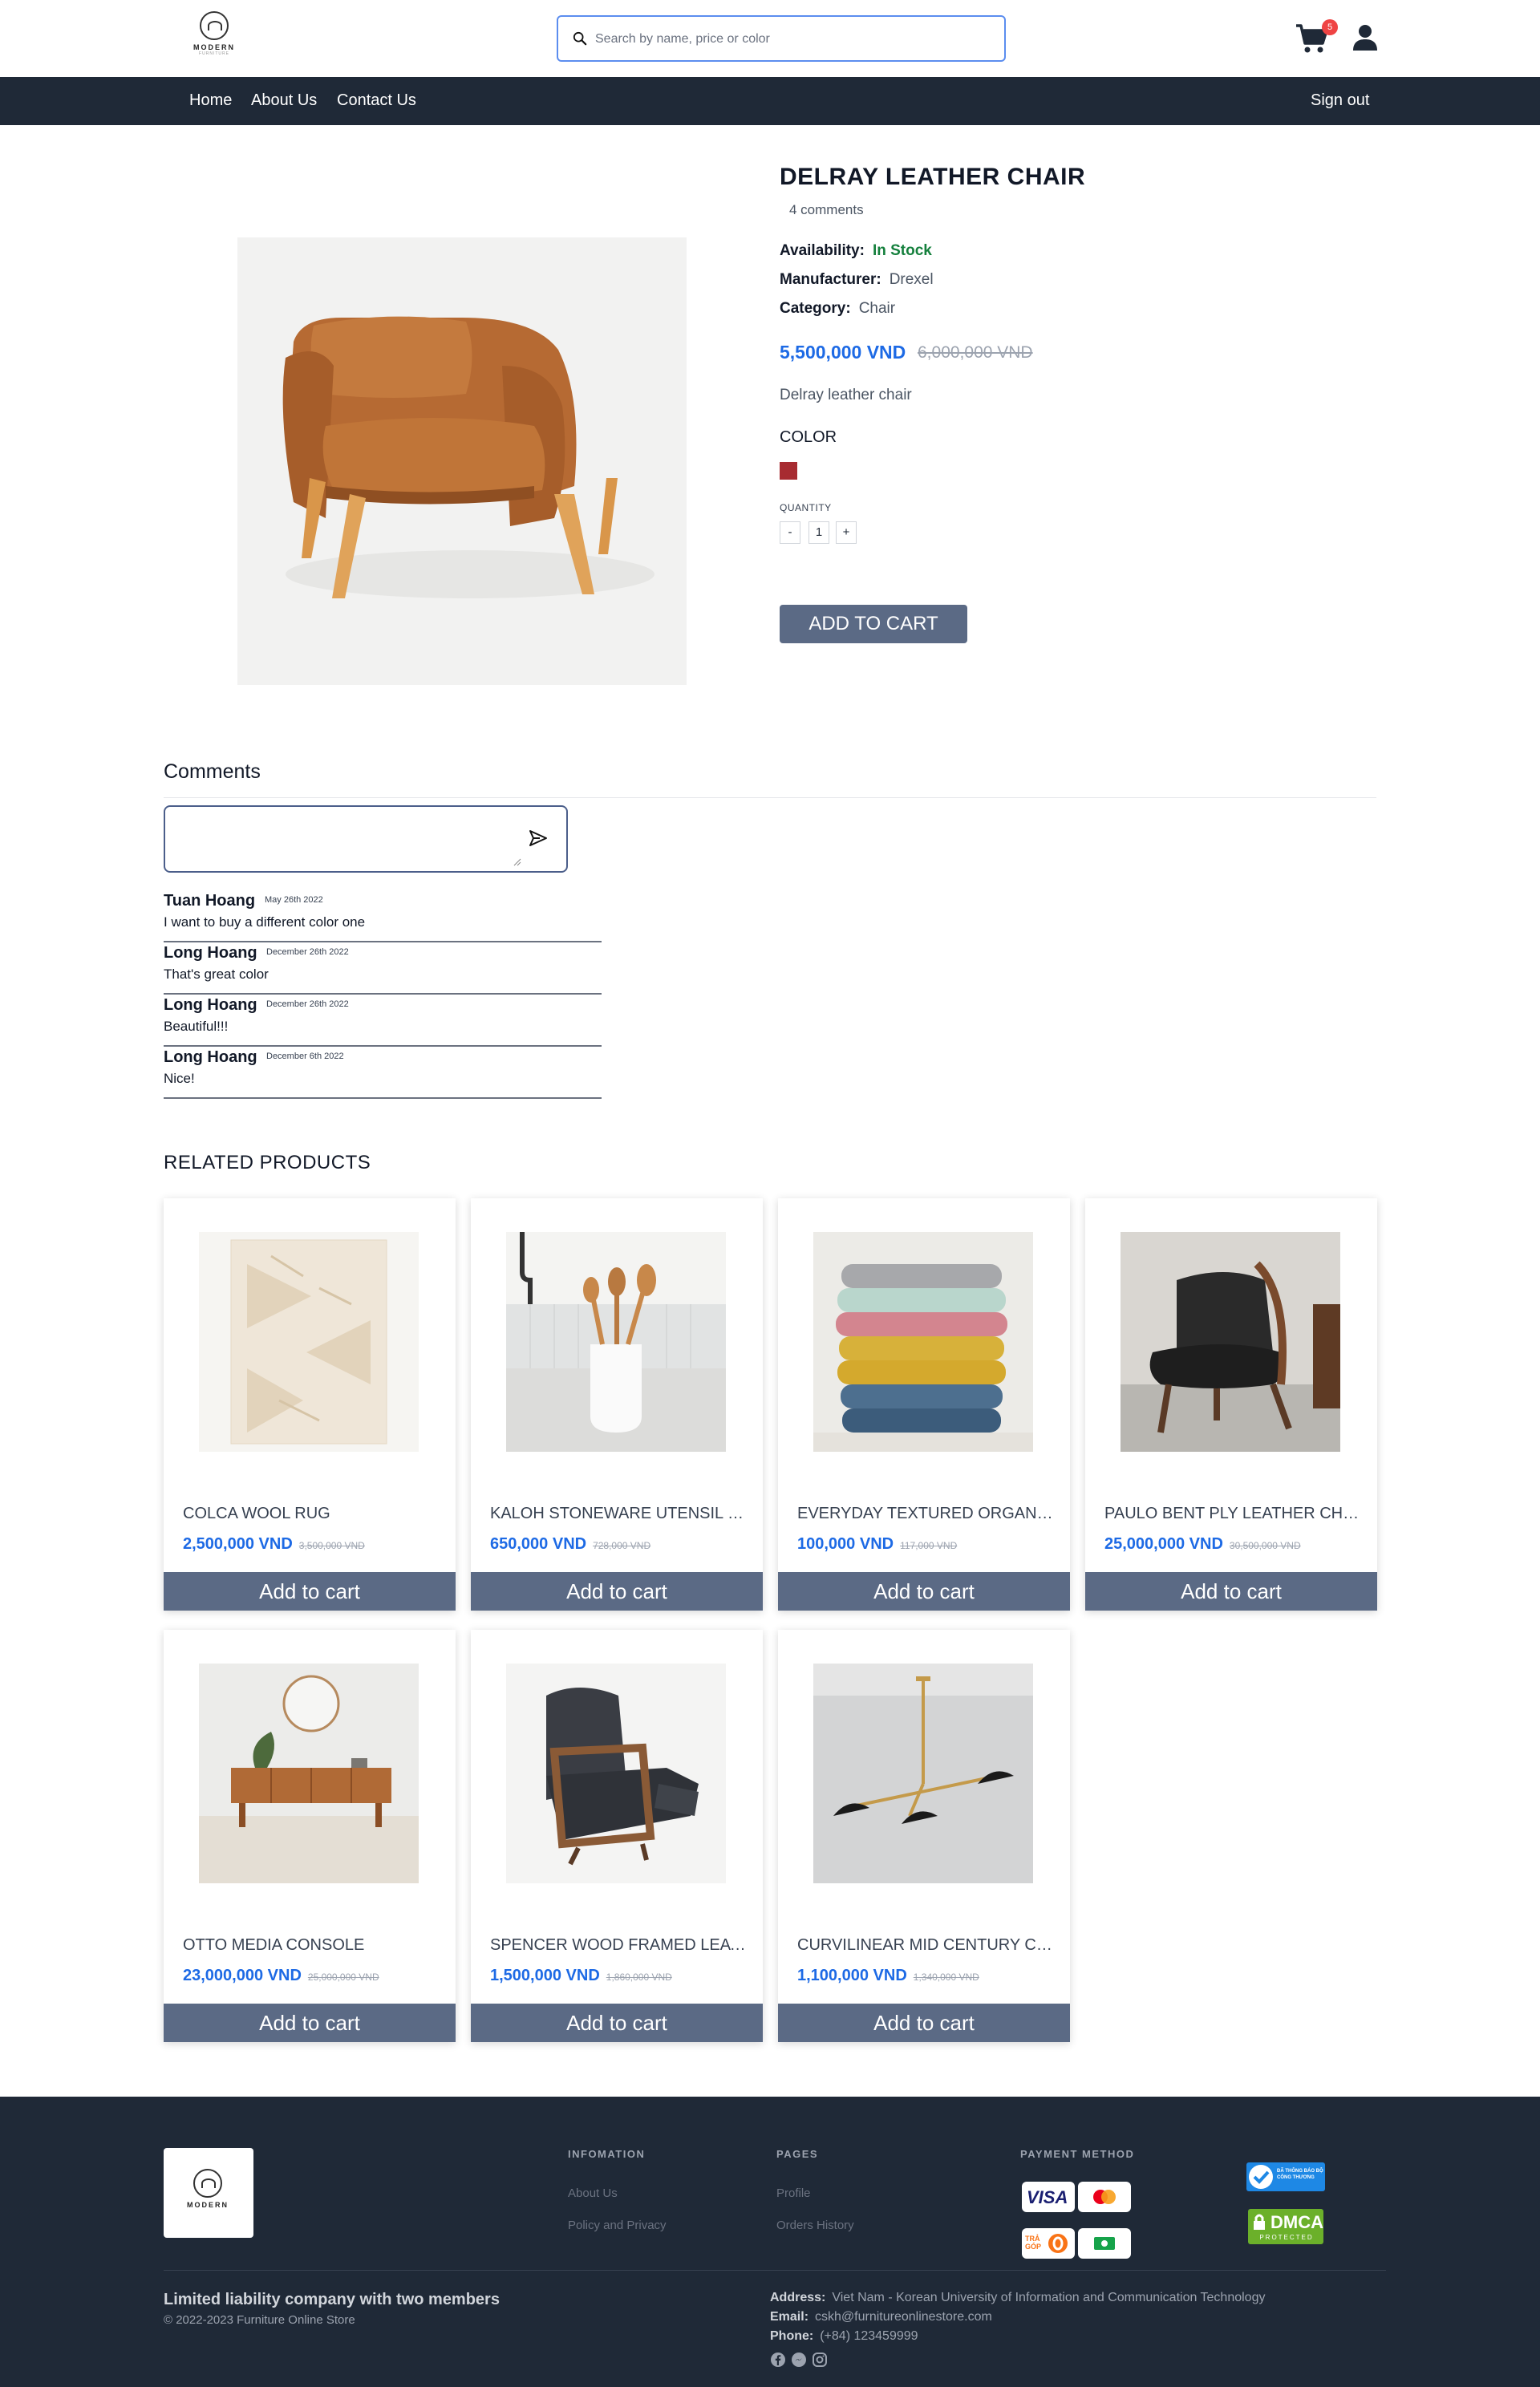 The height and width of the screenshot is (2387, 1540). I want to click on footer-link-about-us: About Us, so click(593, 2193).